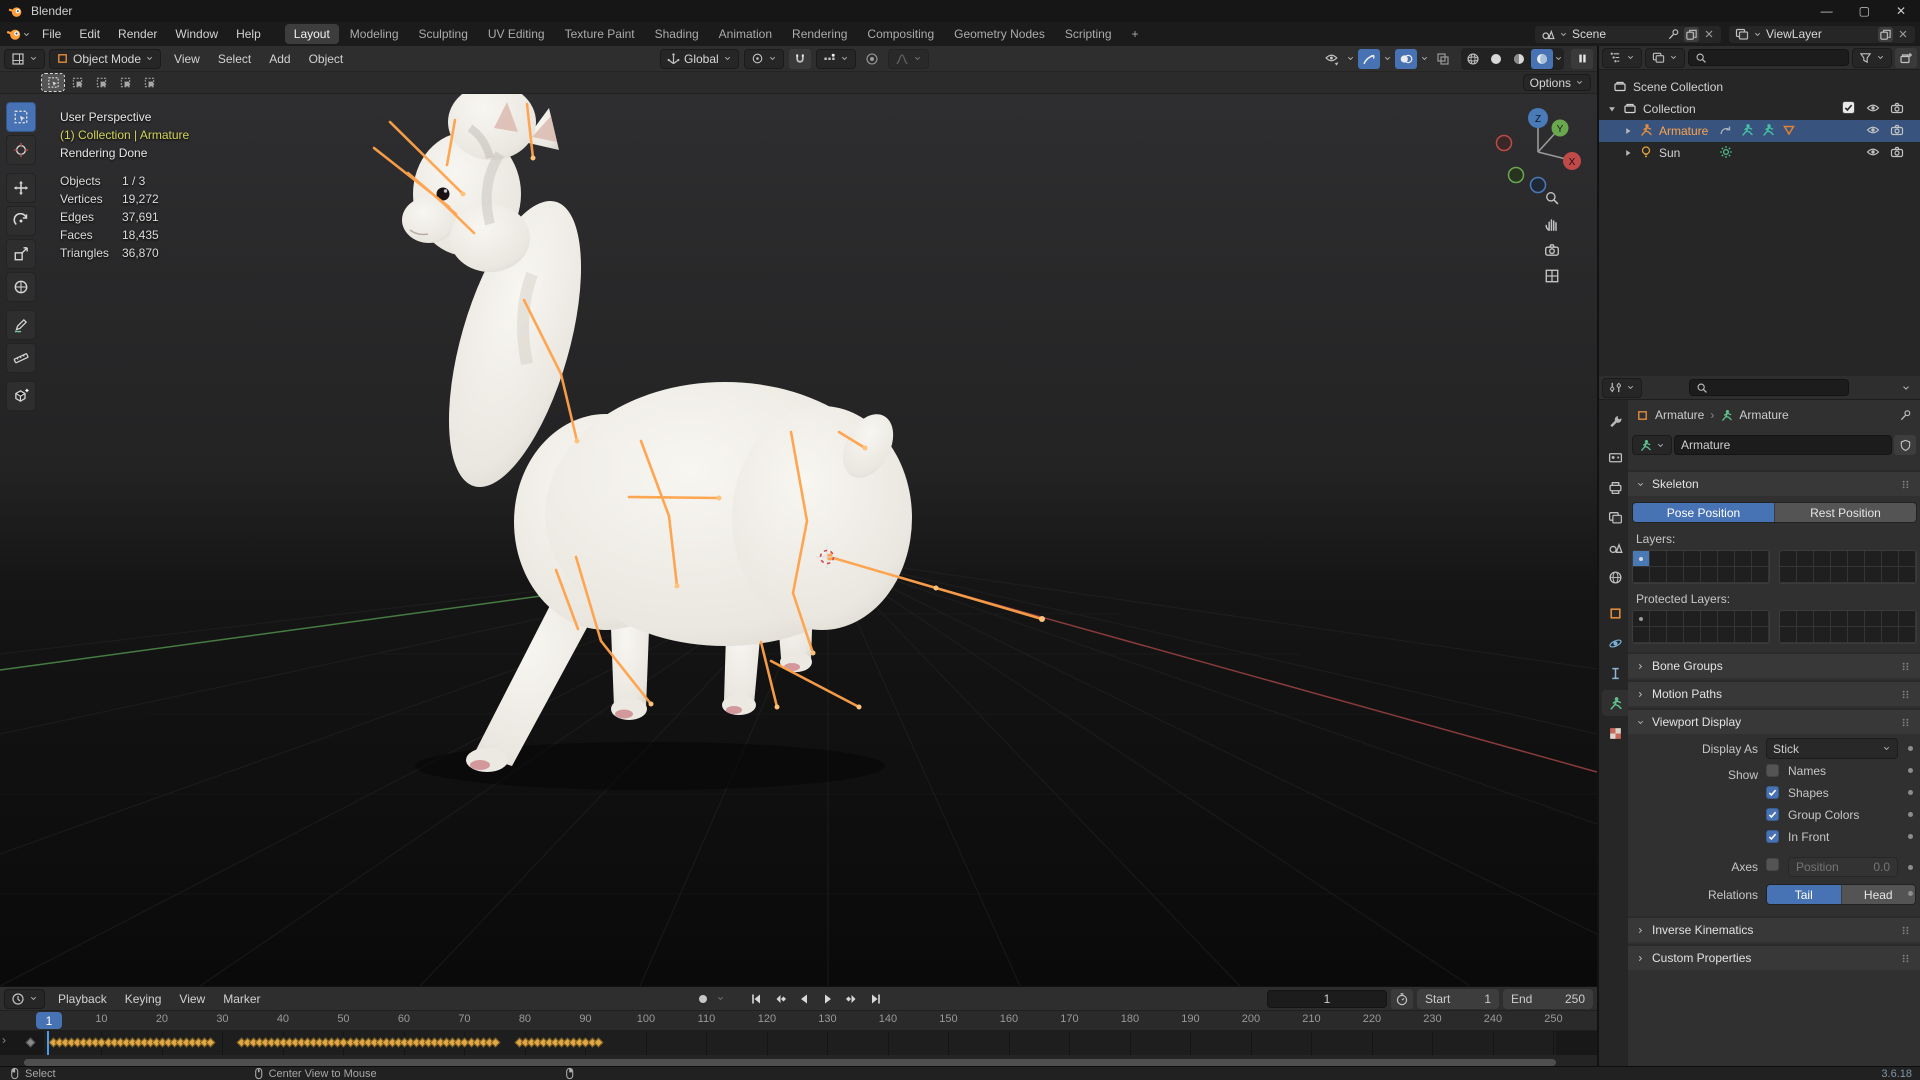  I want to click on properties-tab-texture, so click(1615, 733).